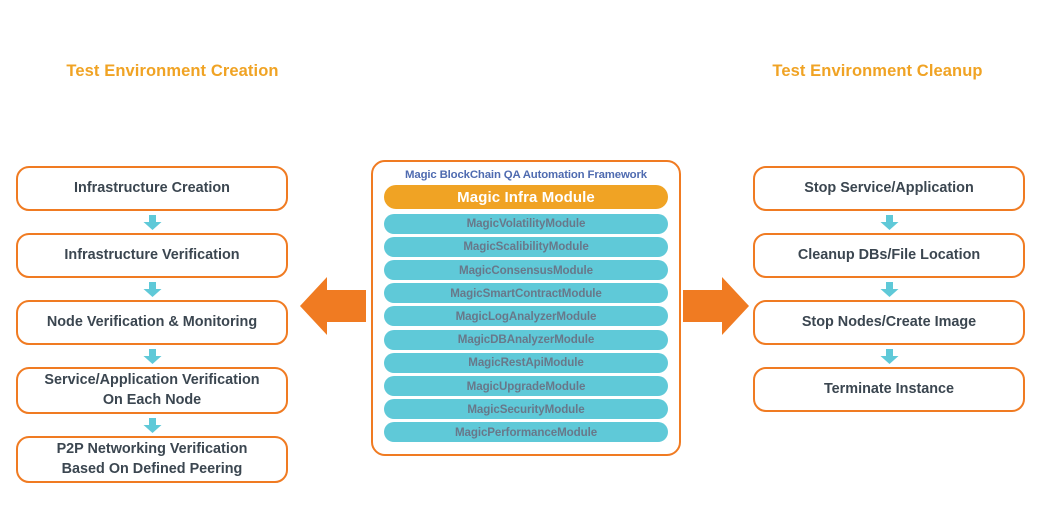 This screenshot has height=530, width=1050. What do you see at coordinates (333, 308) in the screenshot?
I see `arrow-left-icon` at bounding box center [333, 308].